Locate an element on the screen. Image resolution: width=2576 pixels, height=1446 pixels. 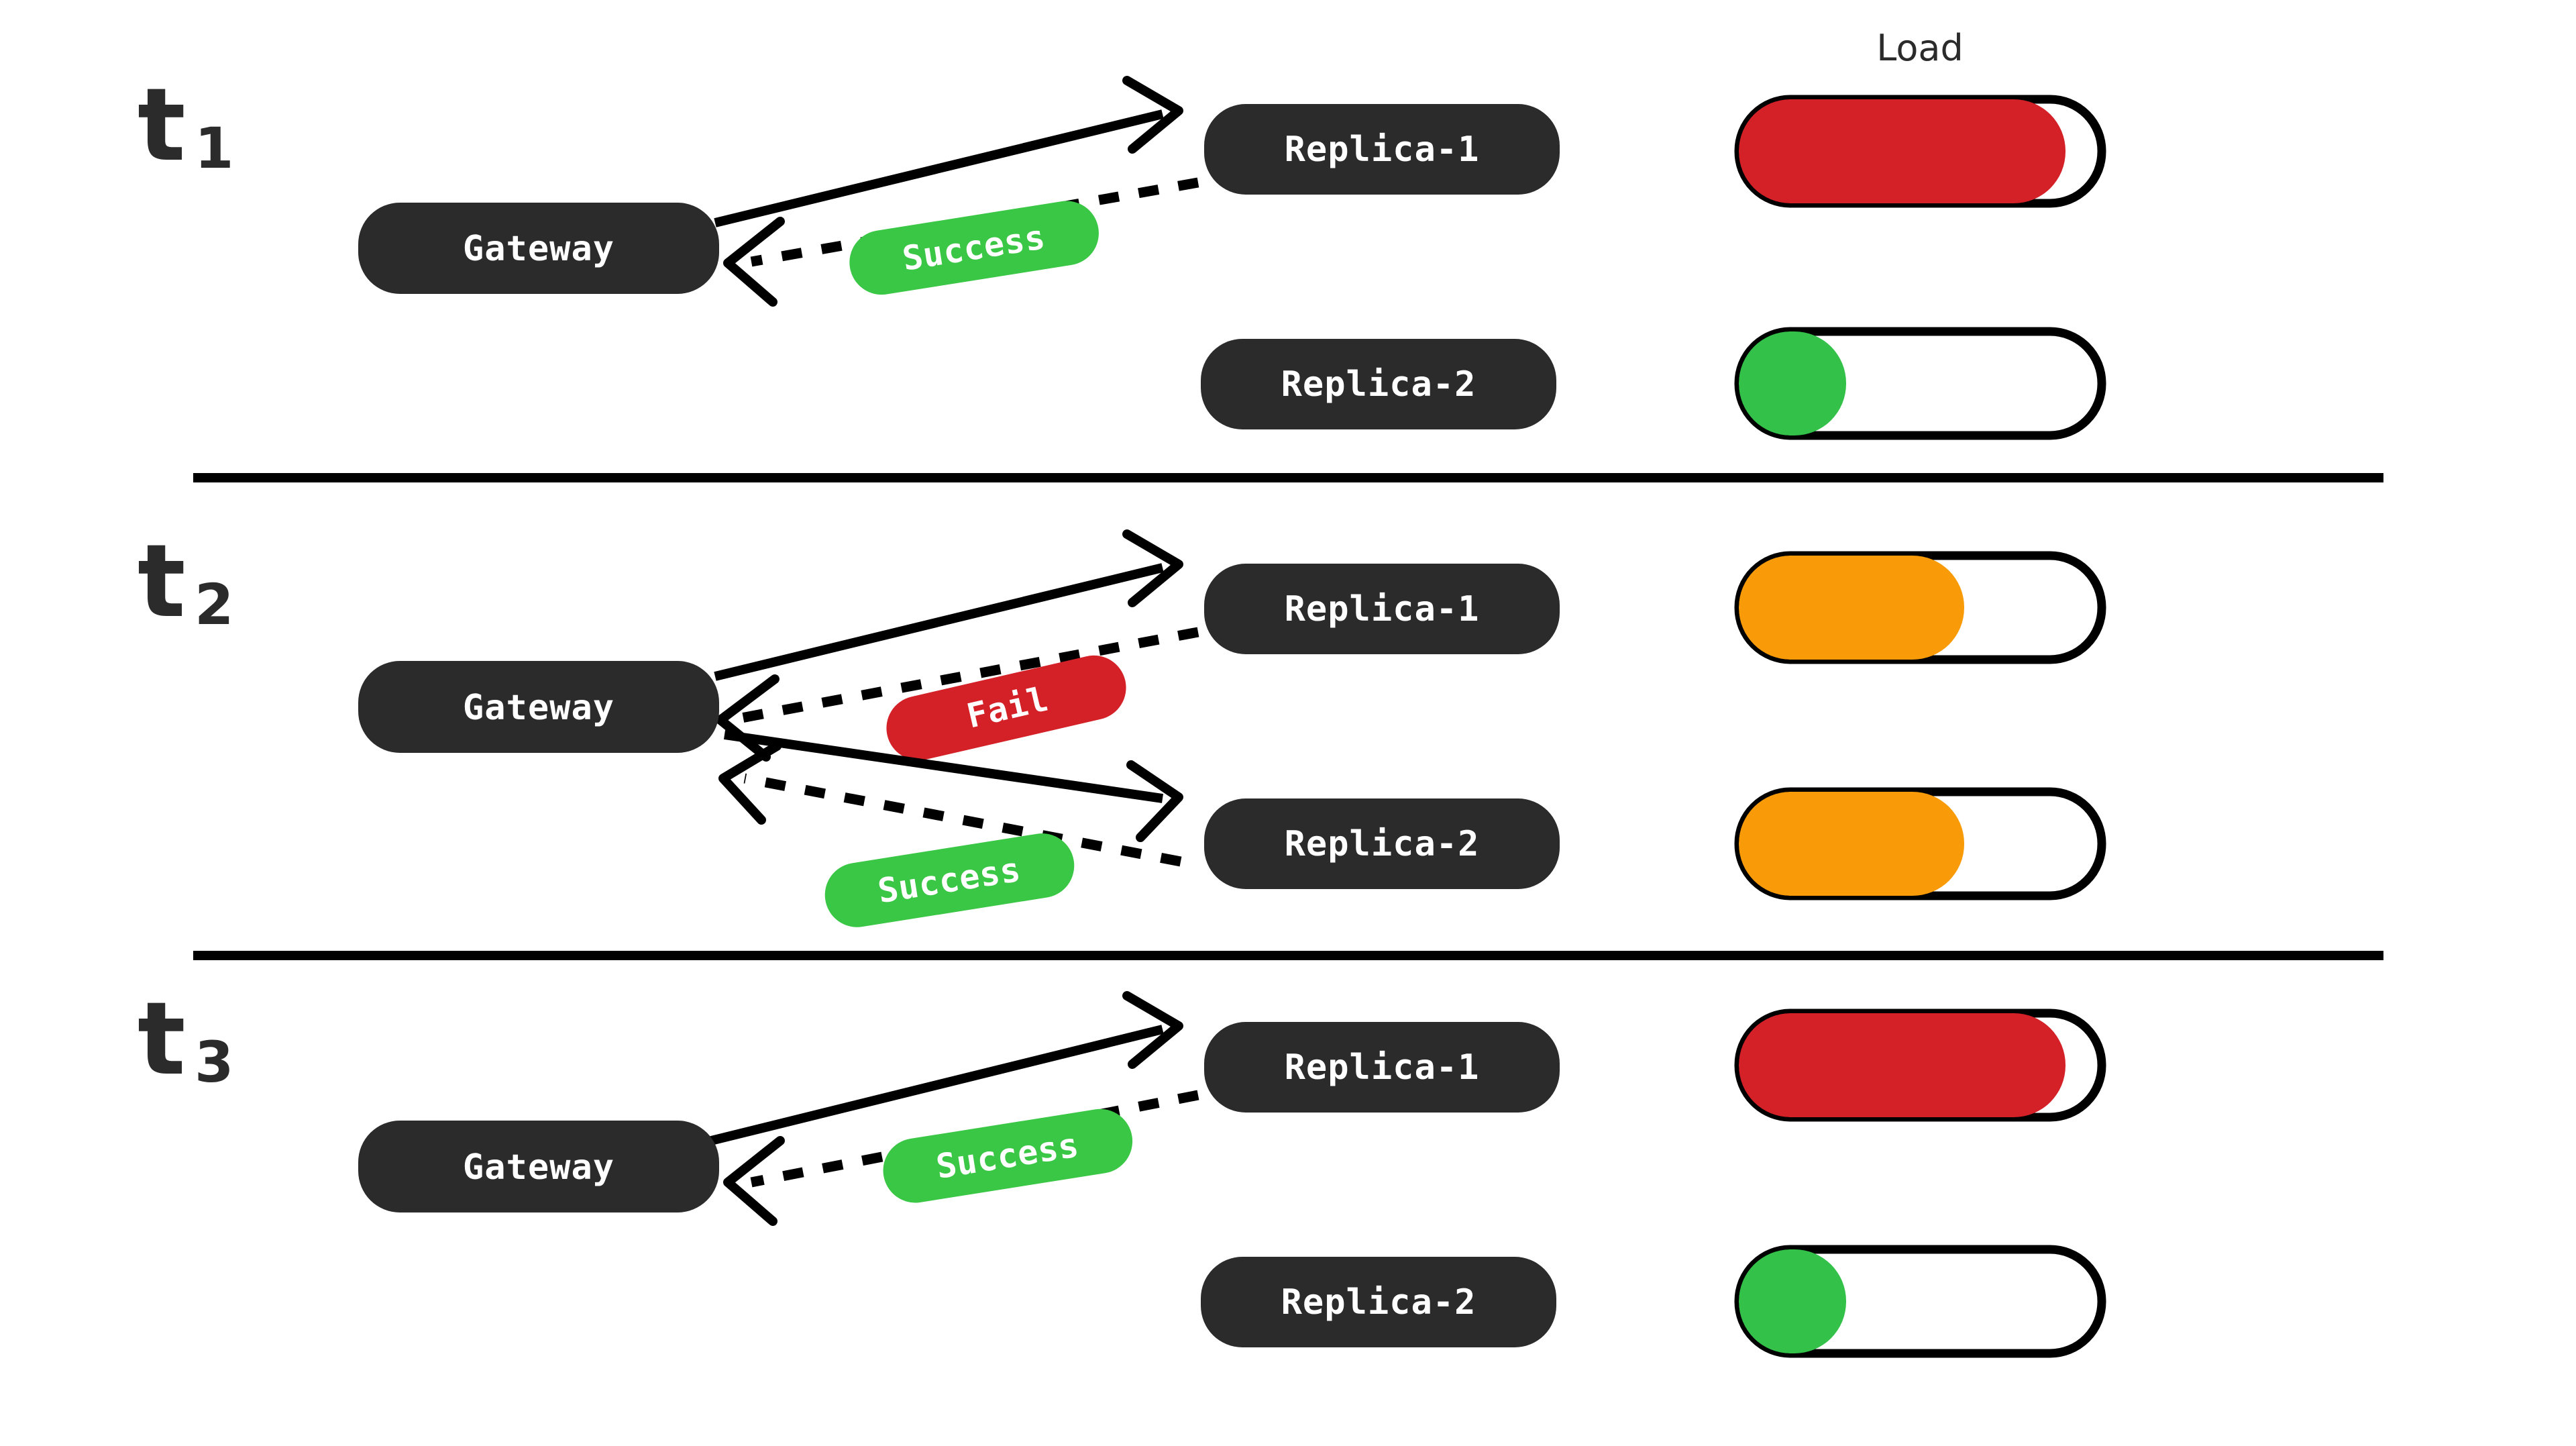
tick-label-t2: t 2 is located at coordinates (185, 581).